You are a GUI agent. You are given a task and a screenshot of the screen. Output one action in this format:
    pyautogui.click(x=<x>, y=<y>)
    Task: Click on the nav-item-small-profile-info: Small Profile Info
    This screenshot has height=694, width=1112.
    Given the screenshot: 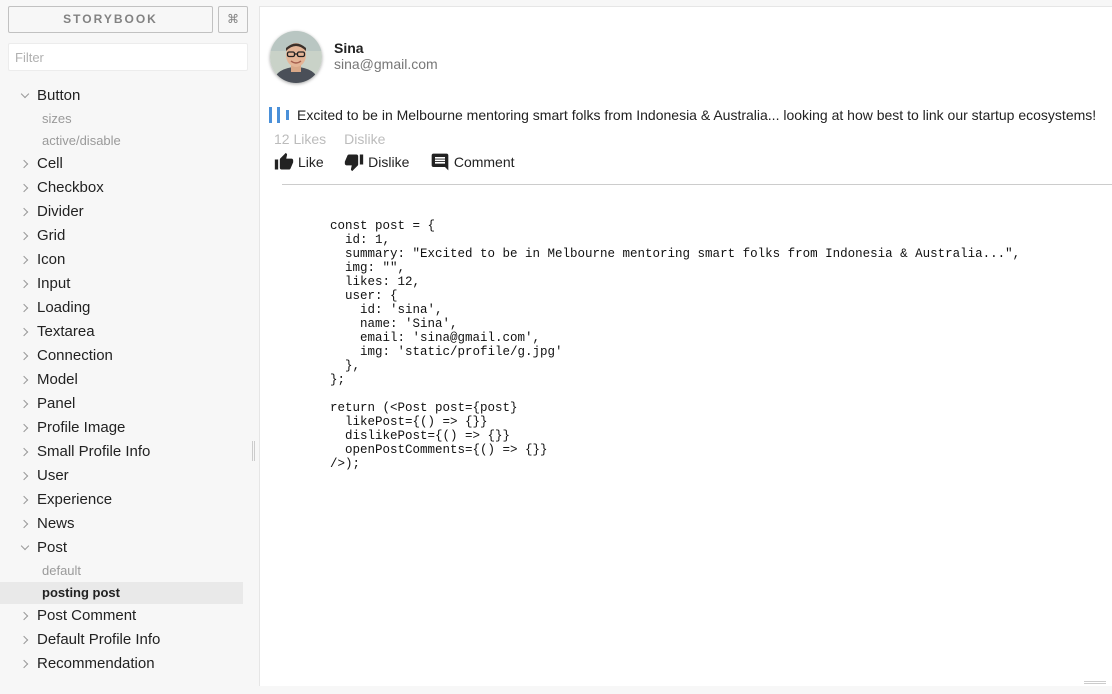 What is the action you would take?
    pyautogui.click(x=129, y=452)
    